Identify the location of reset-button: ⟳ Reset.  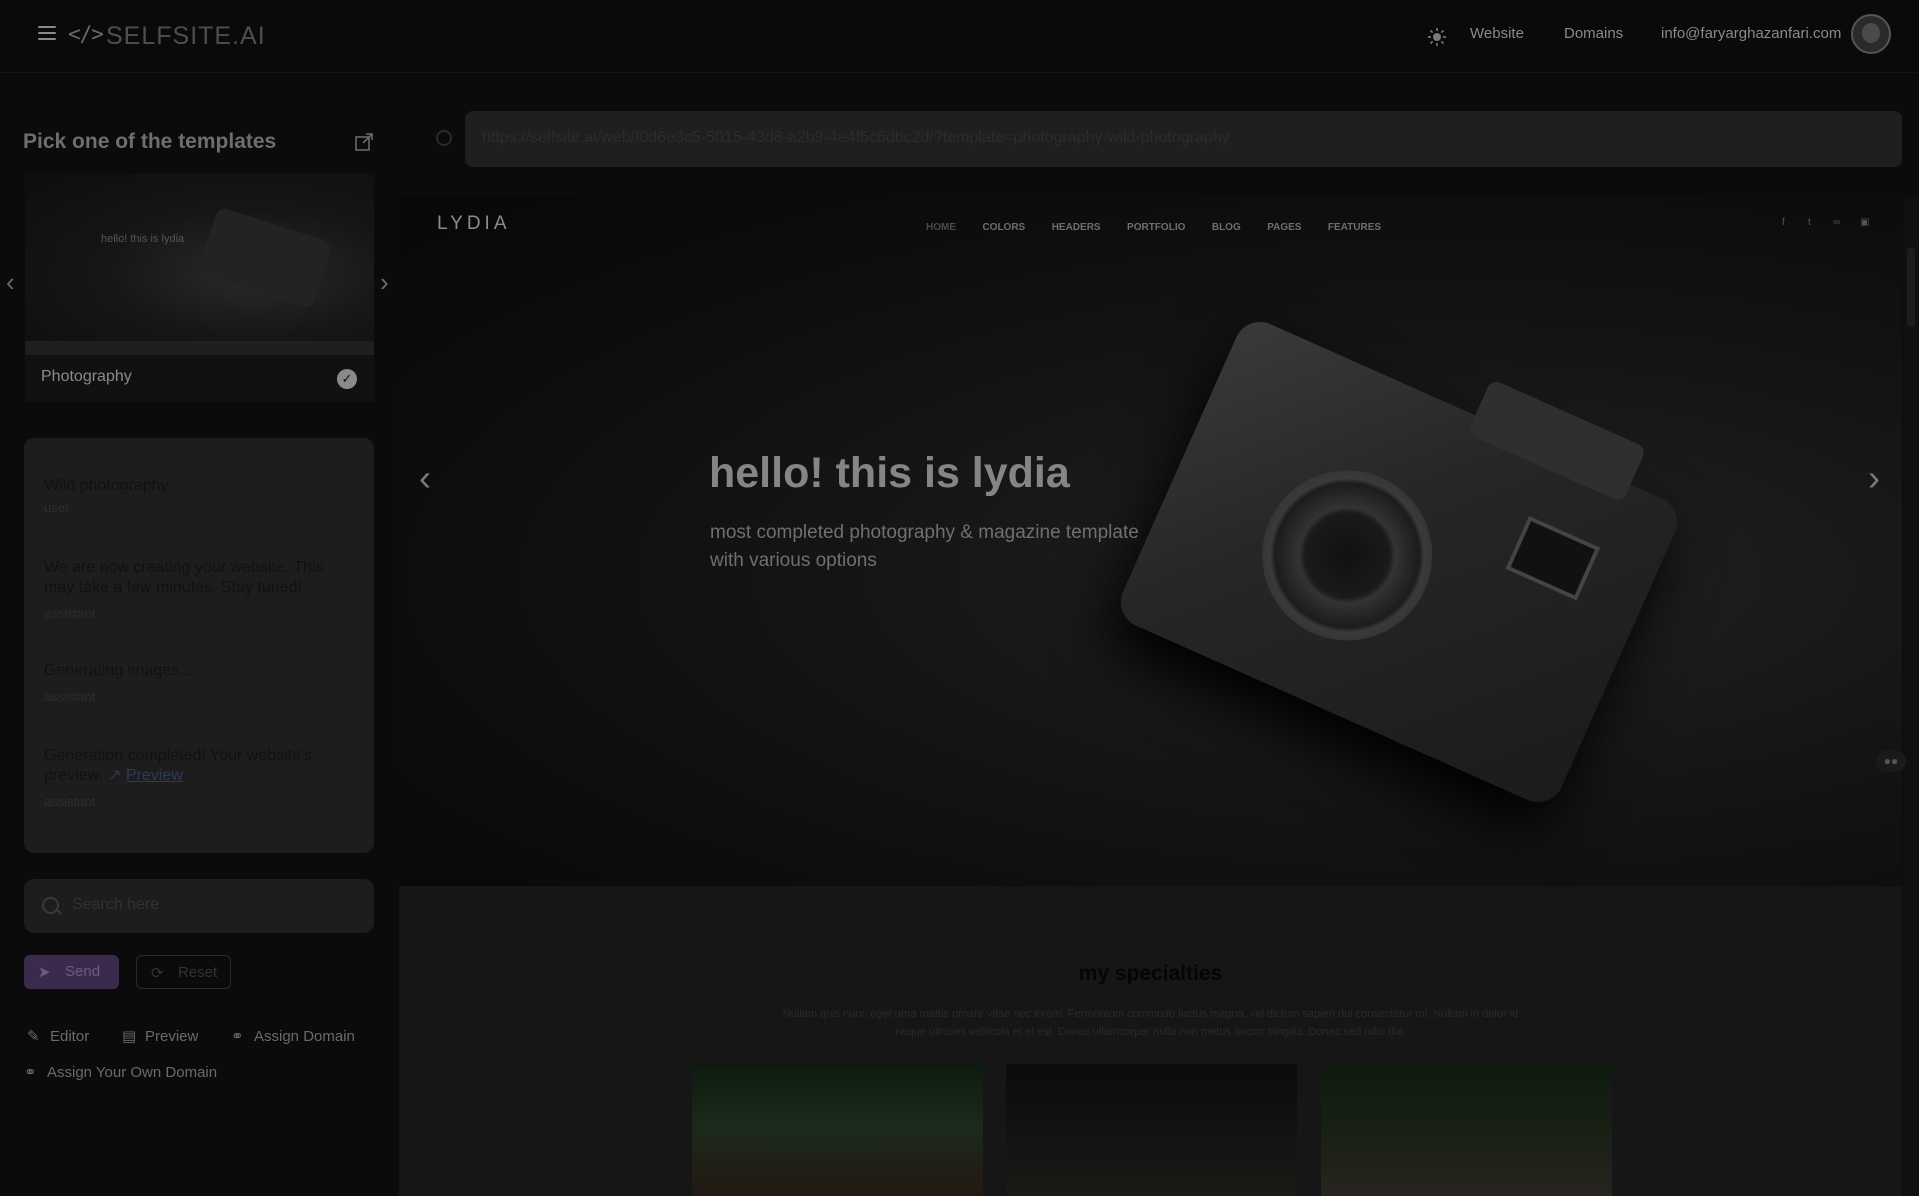
(183, 972).